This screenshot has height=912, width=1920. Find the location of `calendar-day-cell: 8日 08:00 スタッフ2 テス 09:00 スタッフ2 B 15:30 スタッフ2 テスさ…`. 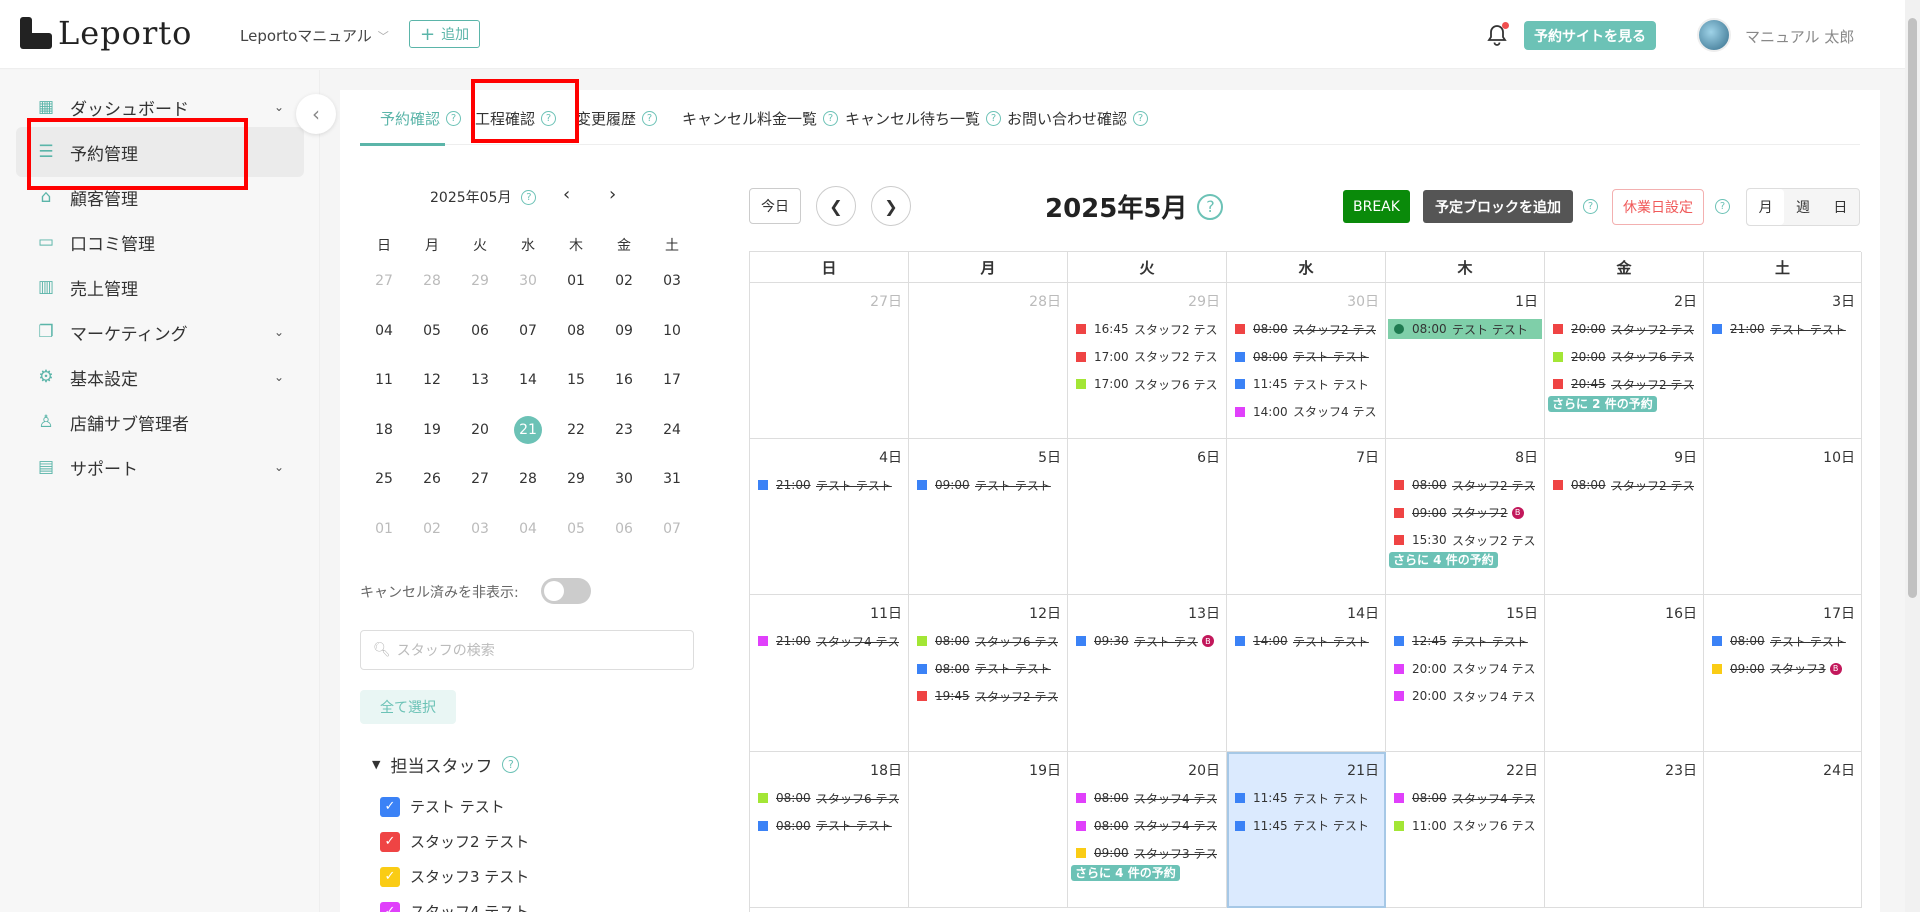

calendar-day-cell: 8日 08:00 スタッフ2 テス 09:00 スタッフ2 B 15:30 スタッフ2 テスさ… is located at coordinates (1465, 517).